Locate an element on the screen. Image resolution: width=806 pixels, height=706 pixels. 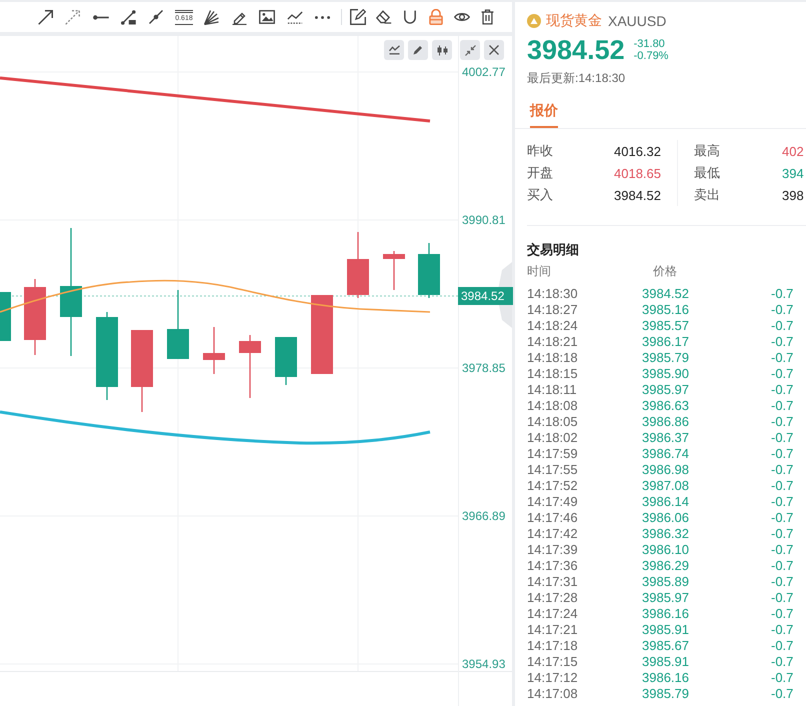
more-icon is located at coordinates (322, 17).